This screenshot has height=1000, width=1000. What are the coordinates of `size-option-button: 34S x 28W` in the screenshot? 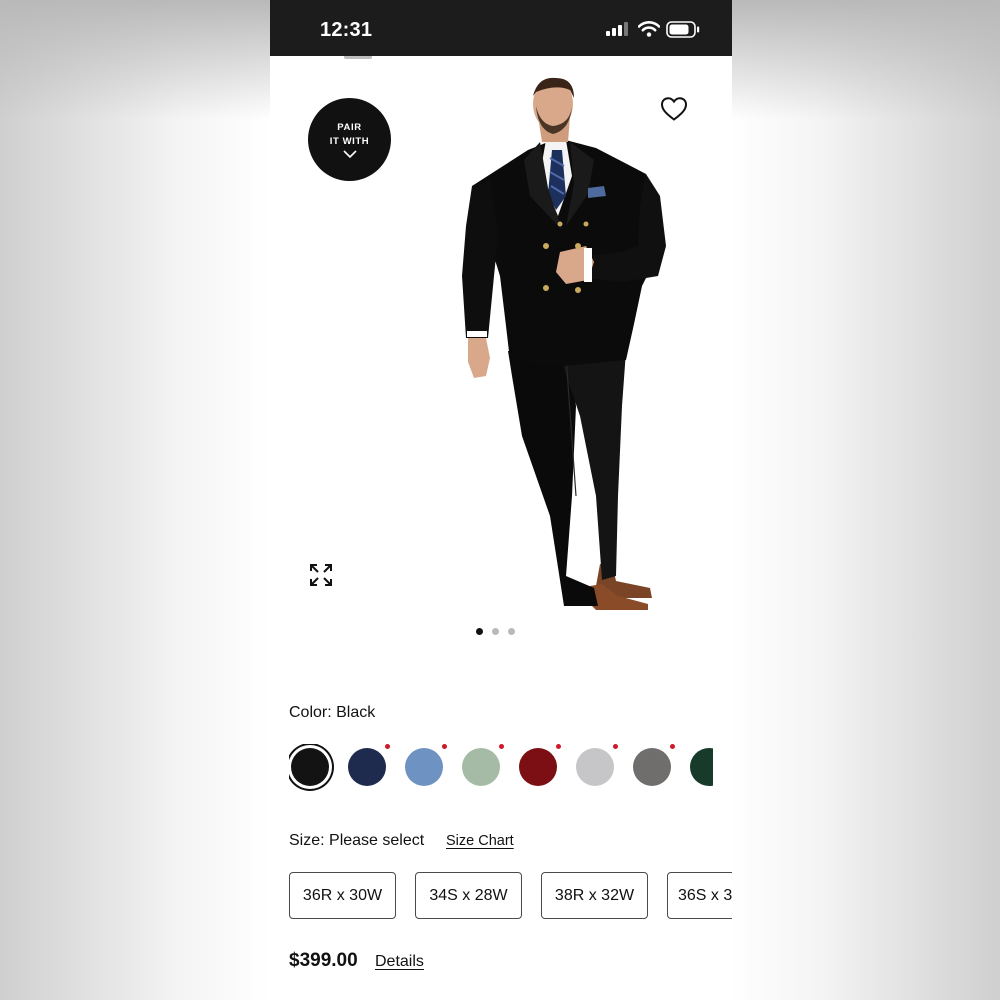 It's located at (468, 895).